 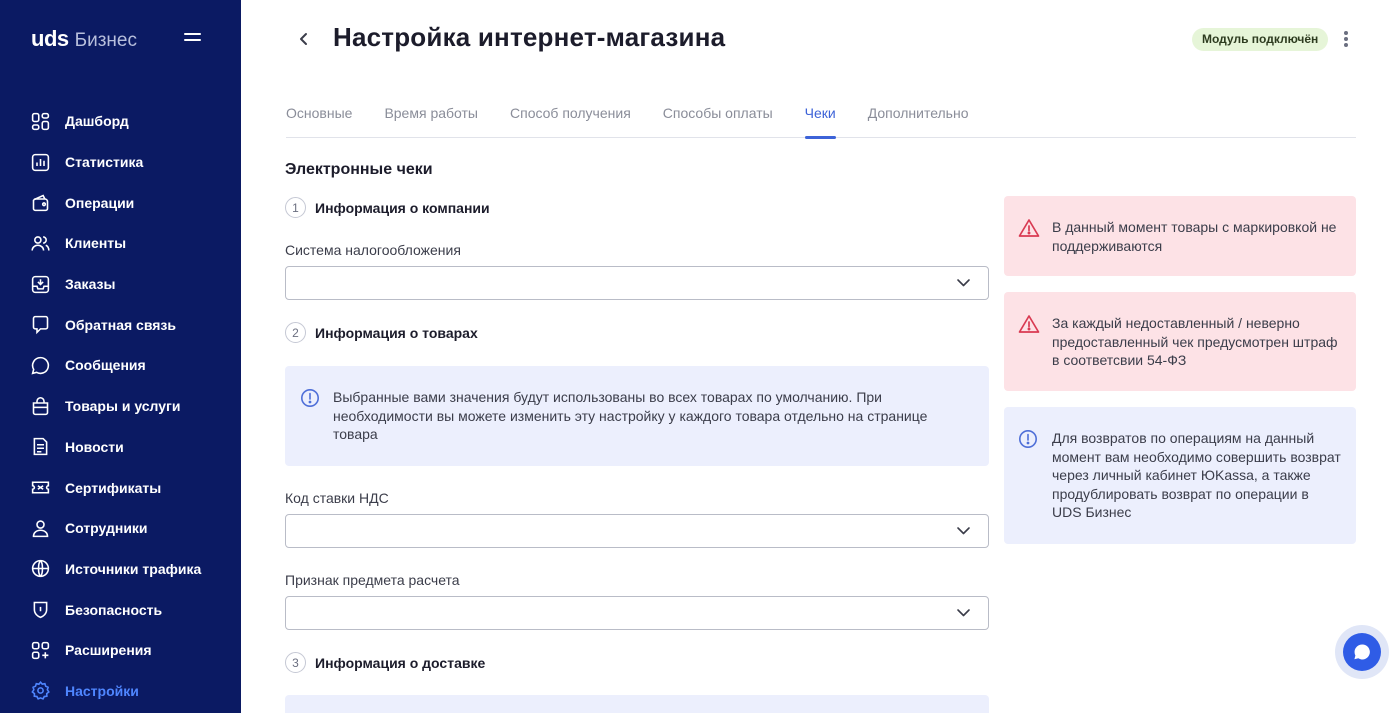 I want to click on news-icon, so click(x=40, y=447).